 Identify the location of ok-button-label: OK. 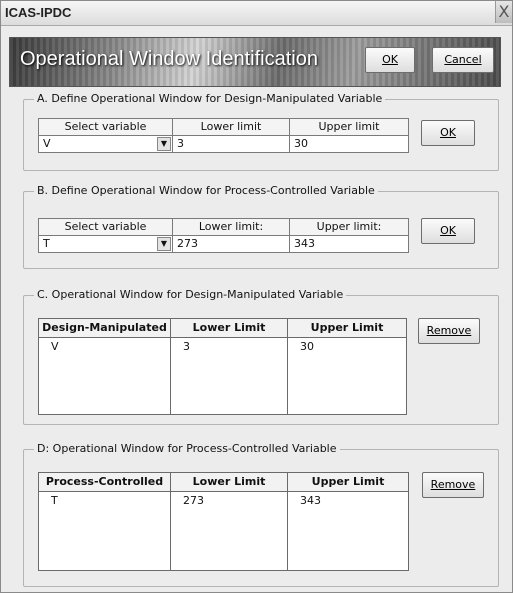
(390, 59).